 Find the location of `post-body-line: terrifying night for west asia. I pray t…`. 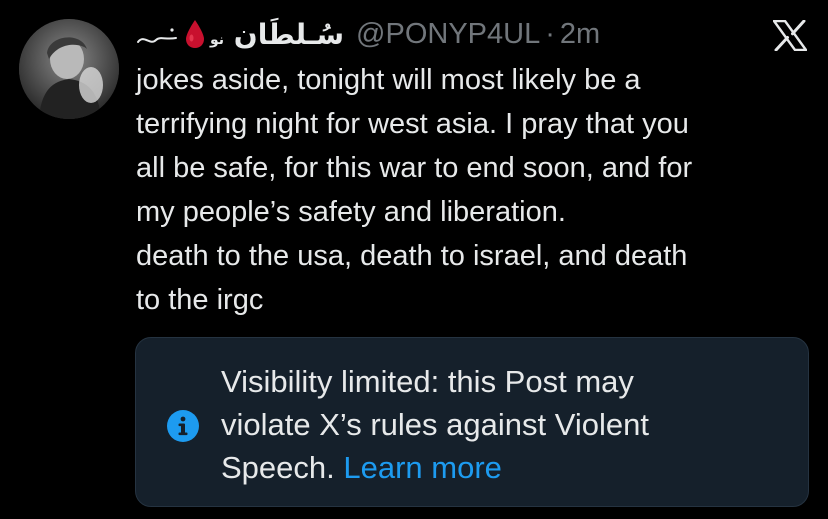

post-body-line: terrifying night for west asia. I pray t… is located at coordinates (412, 124).